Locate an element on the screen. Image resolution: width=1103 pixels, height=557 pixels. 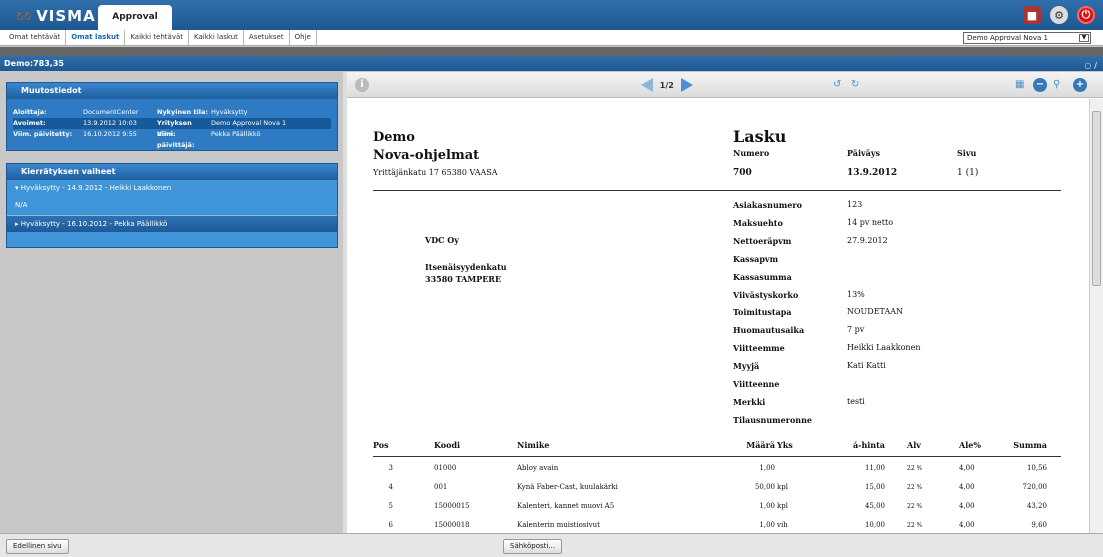
info-v2: Hyväksytty is located at coordinates (229, 112).